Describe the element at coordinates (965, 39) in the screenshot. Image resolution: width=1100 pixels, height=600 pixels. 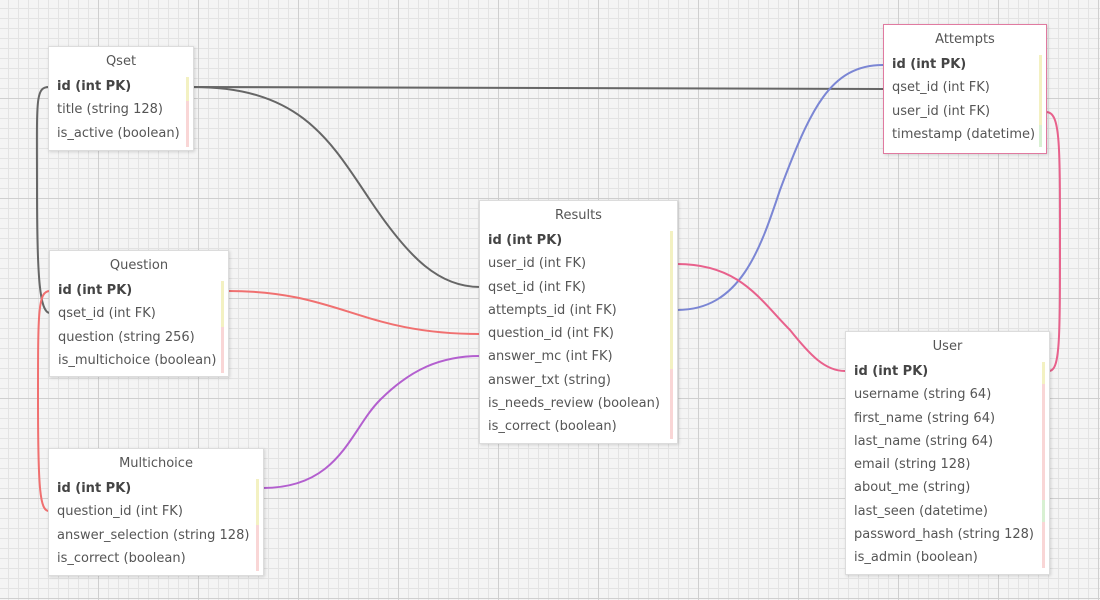
I see `table-title: Attempts` at that location.